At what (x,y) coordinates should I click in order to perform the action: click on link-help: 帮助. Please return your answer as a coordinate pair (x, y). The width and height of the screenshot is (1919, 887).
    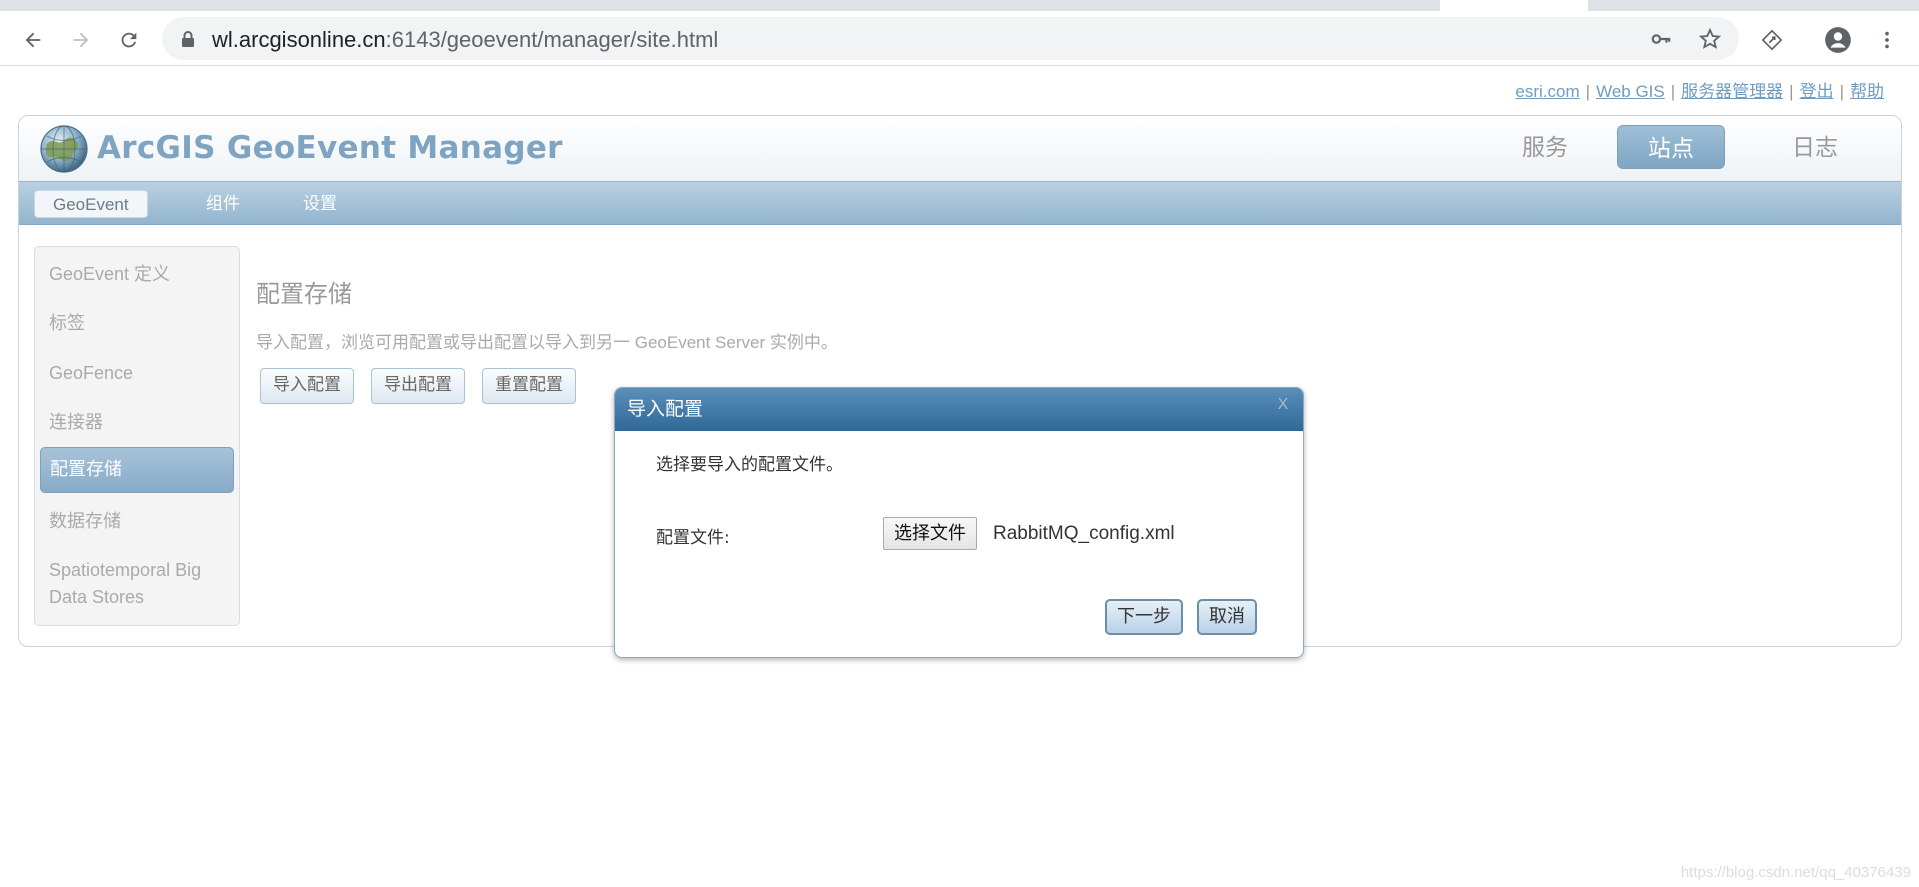
    Looking at the image, I should click on (1867, 91).